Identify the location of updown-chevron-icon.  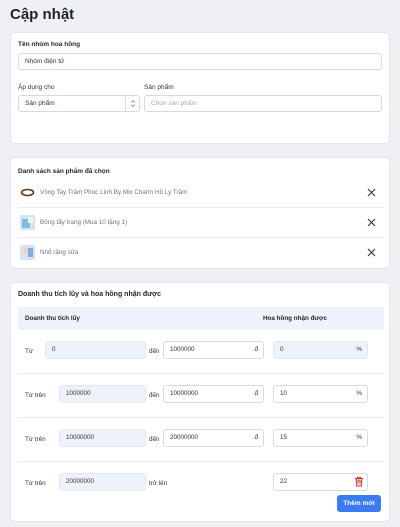
(132, 103).